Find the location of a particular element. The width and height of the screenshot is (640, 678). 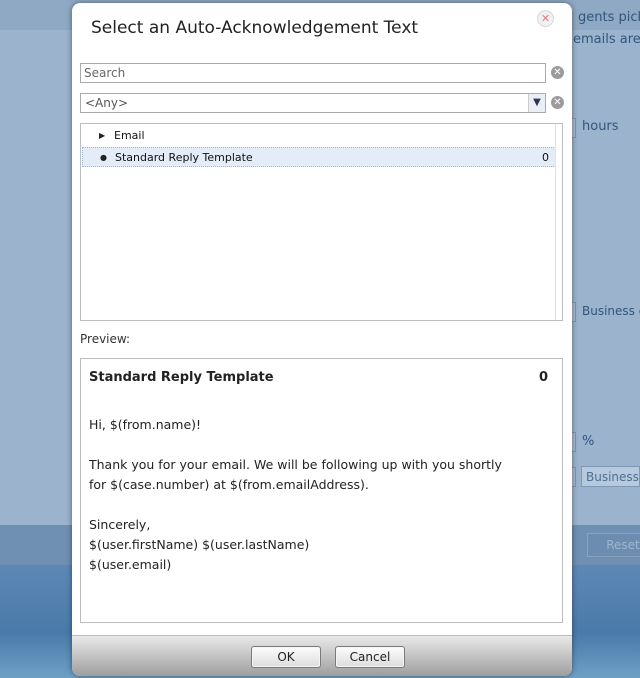

close-icon: ✕ is located at coordinates (545, 18).